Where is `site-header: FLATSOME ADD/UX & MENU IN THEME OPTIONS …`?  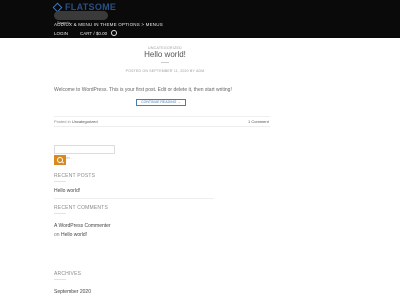 site-header: FLATSOME ADD/UX & MENU IN THEME OPTIONS … is located at coordinates (200, 19).